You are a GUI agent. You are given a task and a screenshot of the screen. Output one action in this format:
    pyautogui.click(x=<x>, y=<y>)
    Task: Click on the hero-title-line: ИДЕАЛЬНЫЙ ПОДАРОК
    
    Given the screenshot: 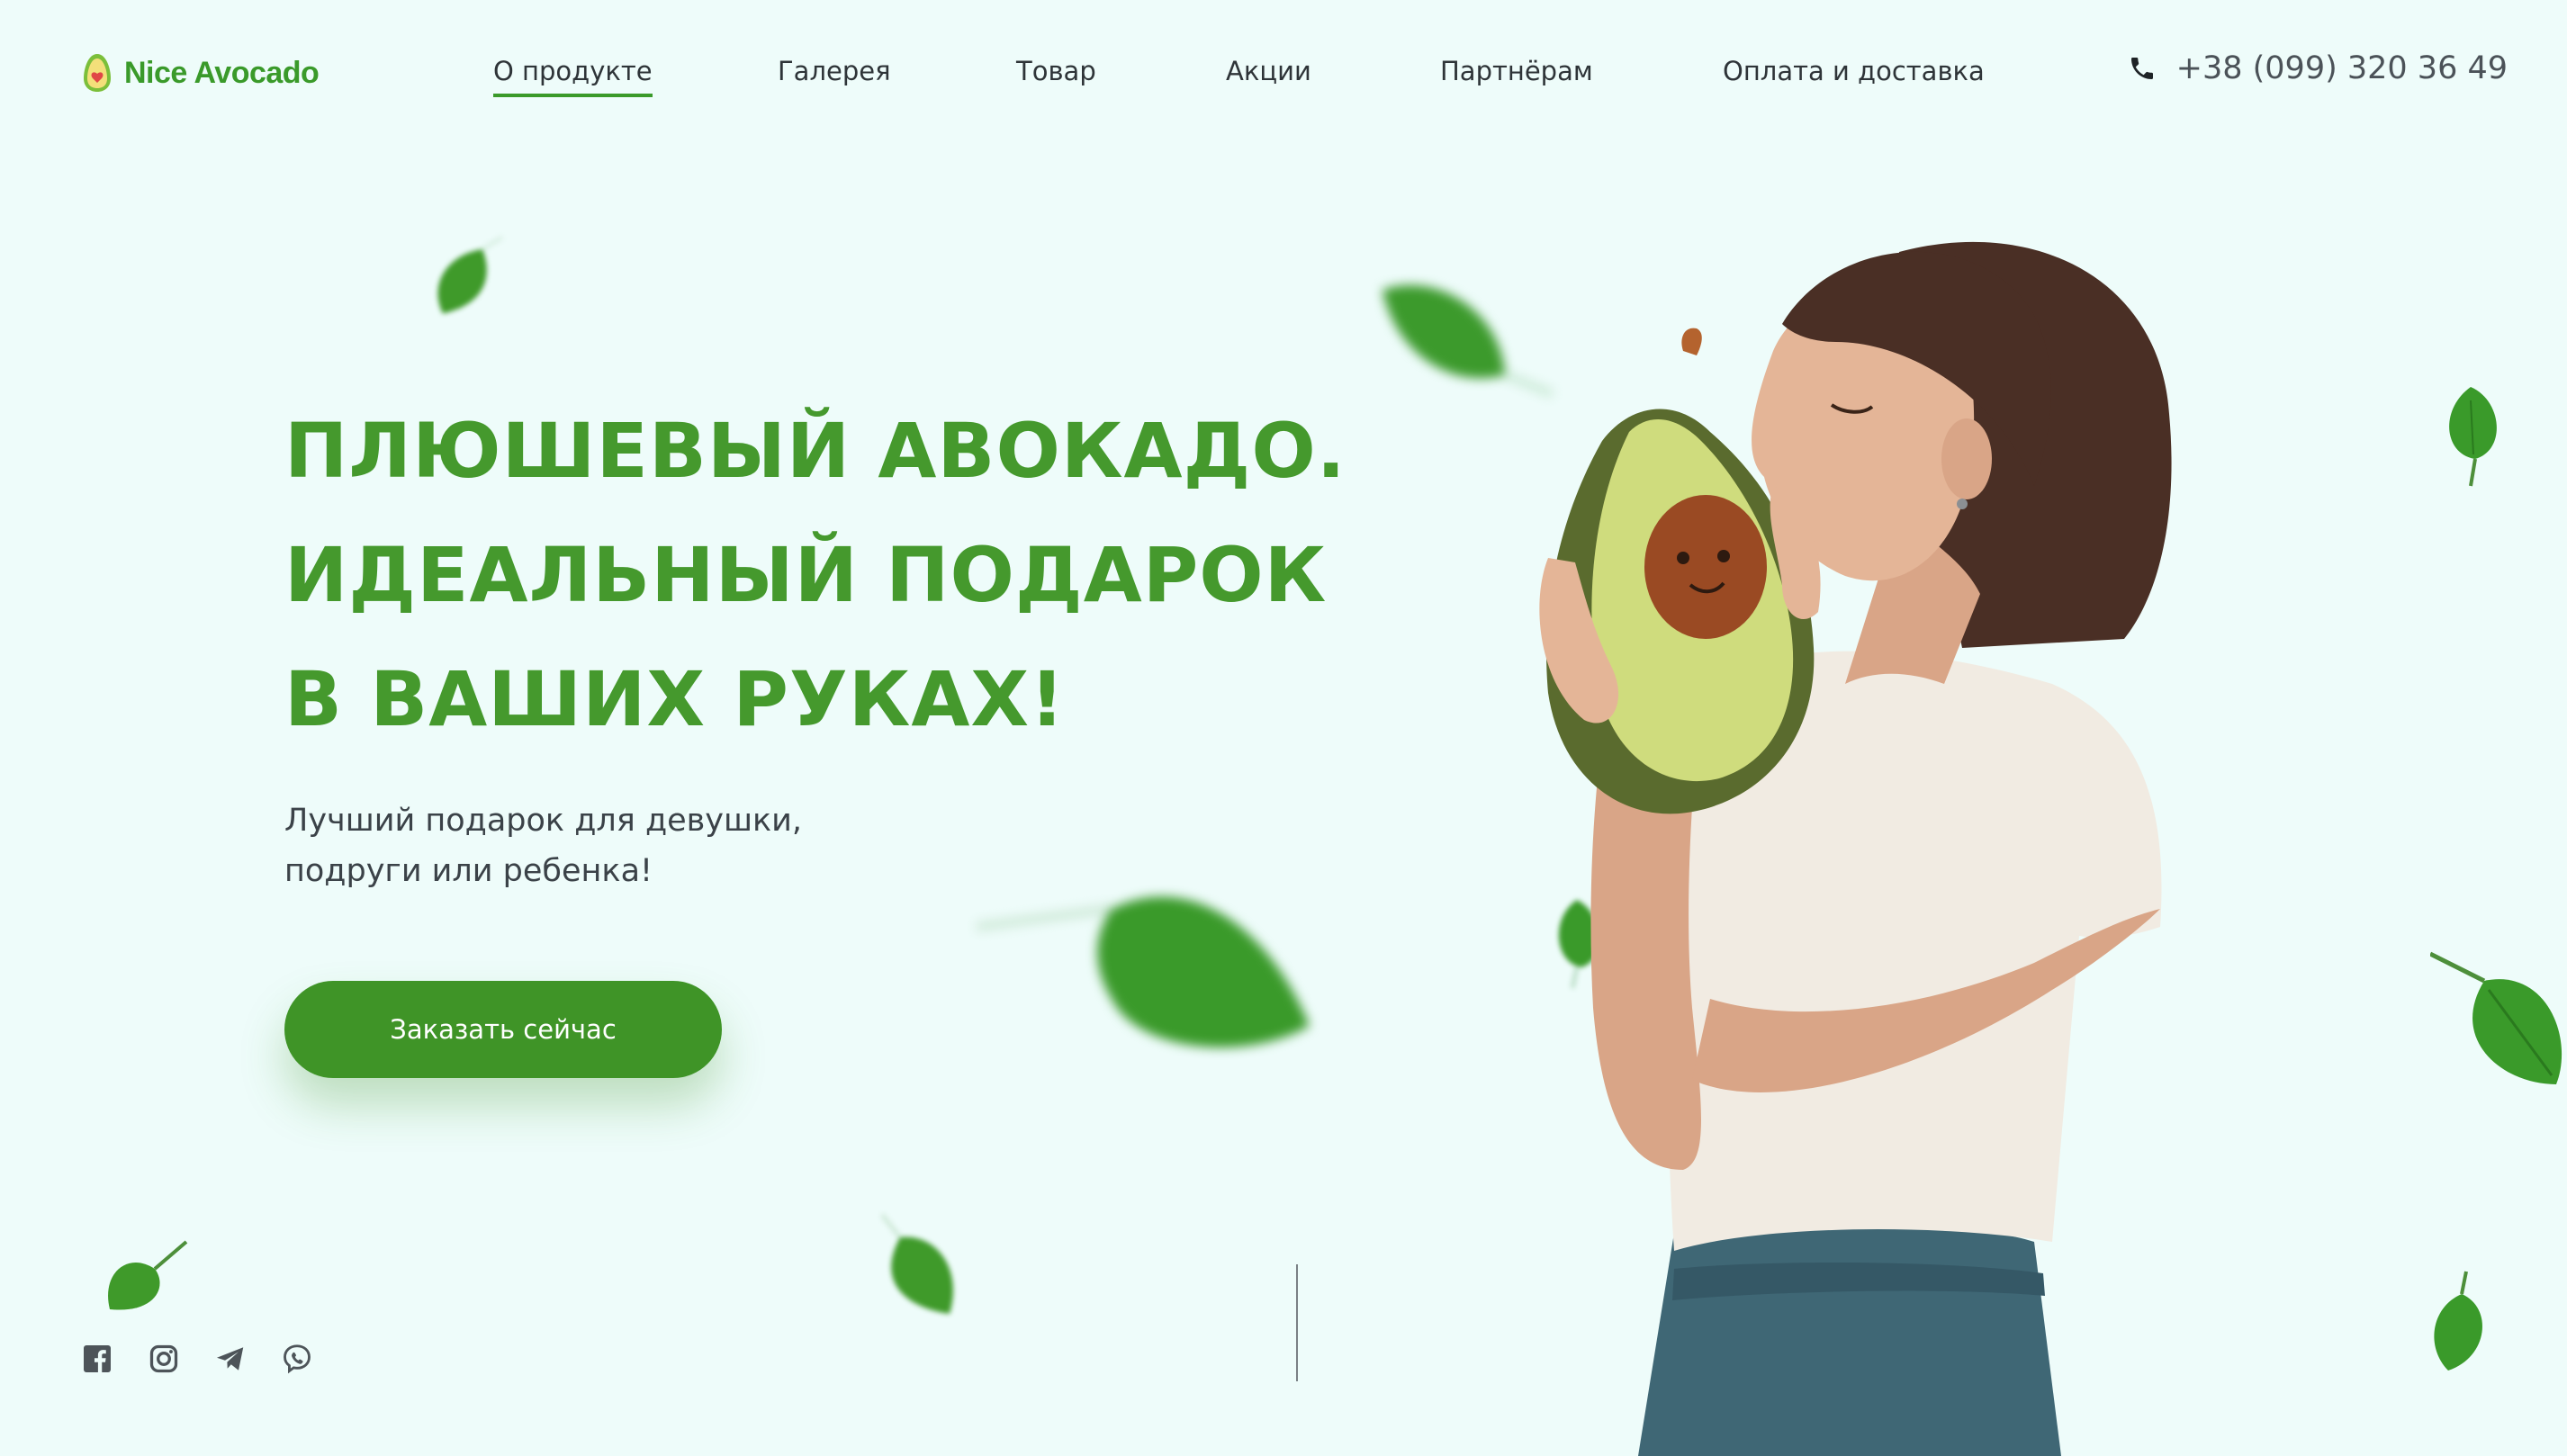 What is the action you would take?
    pyautogui.click(x=806, y=575)
    